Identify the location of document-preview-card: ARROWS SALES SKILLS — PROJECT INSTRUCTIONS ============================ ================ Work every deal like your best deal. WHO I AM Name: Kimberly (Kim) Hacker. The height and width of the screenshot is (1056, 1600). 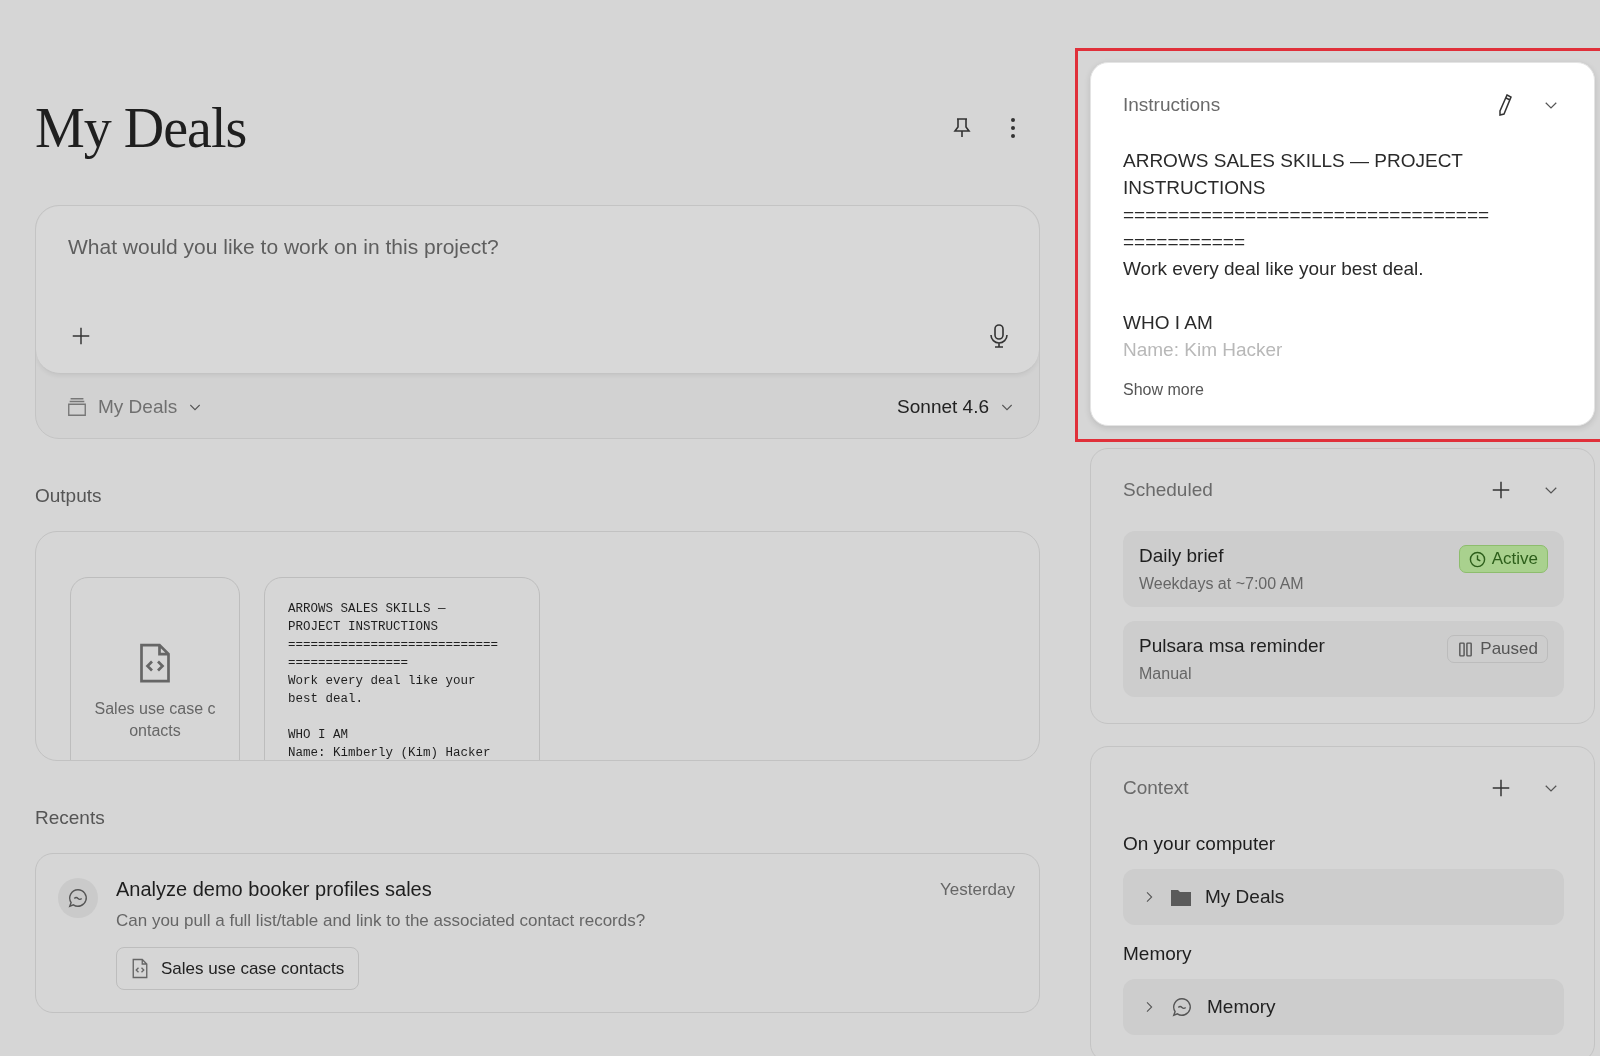
(402, 668).